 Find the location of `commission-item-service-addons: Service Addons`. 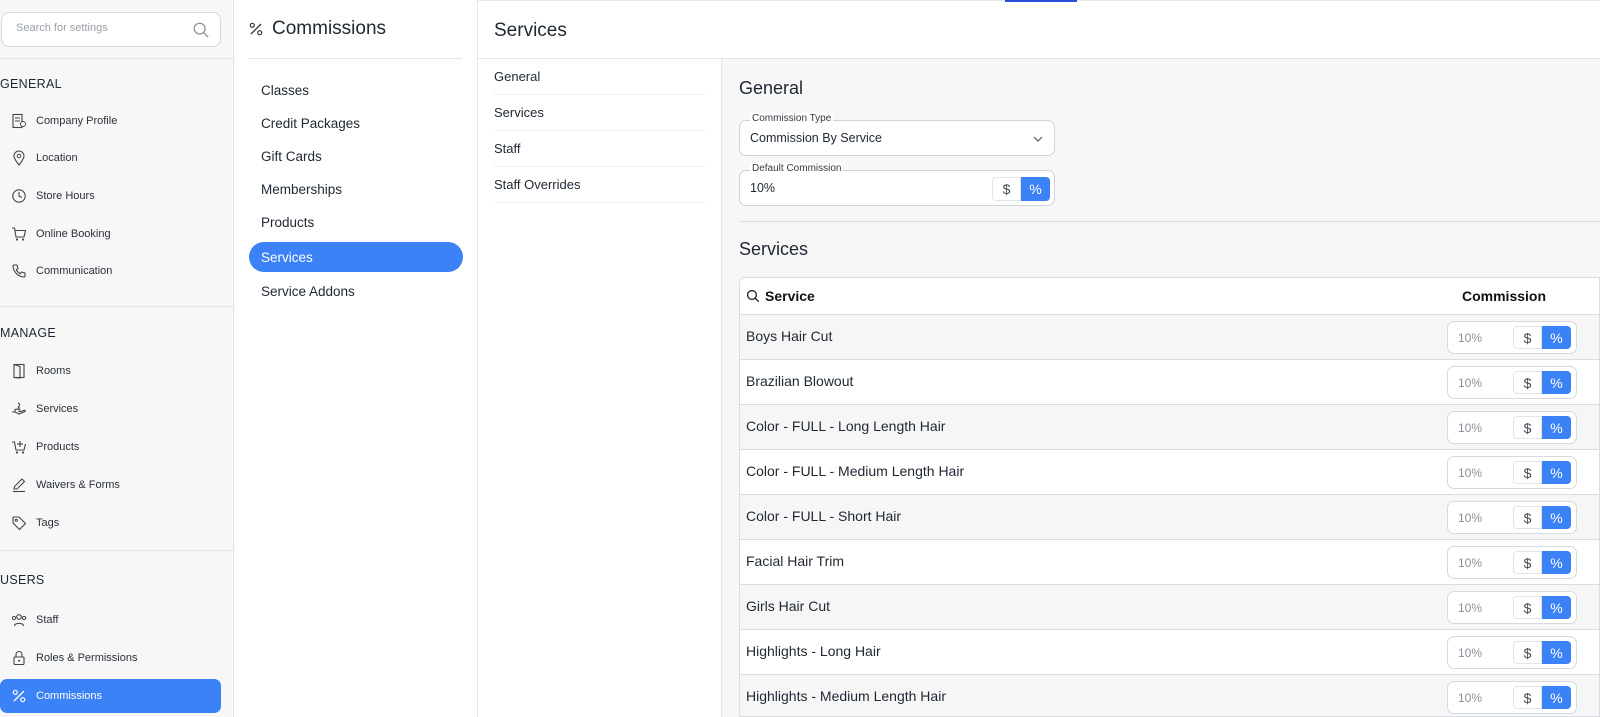

commission-item-service-addons: Service Addons is located at coordinates (356, 291).